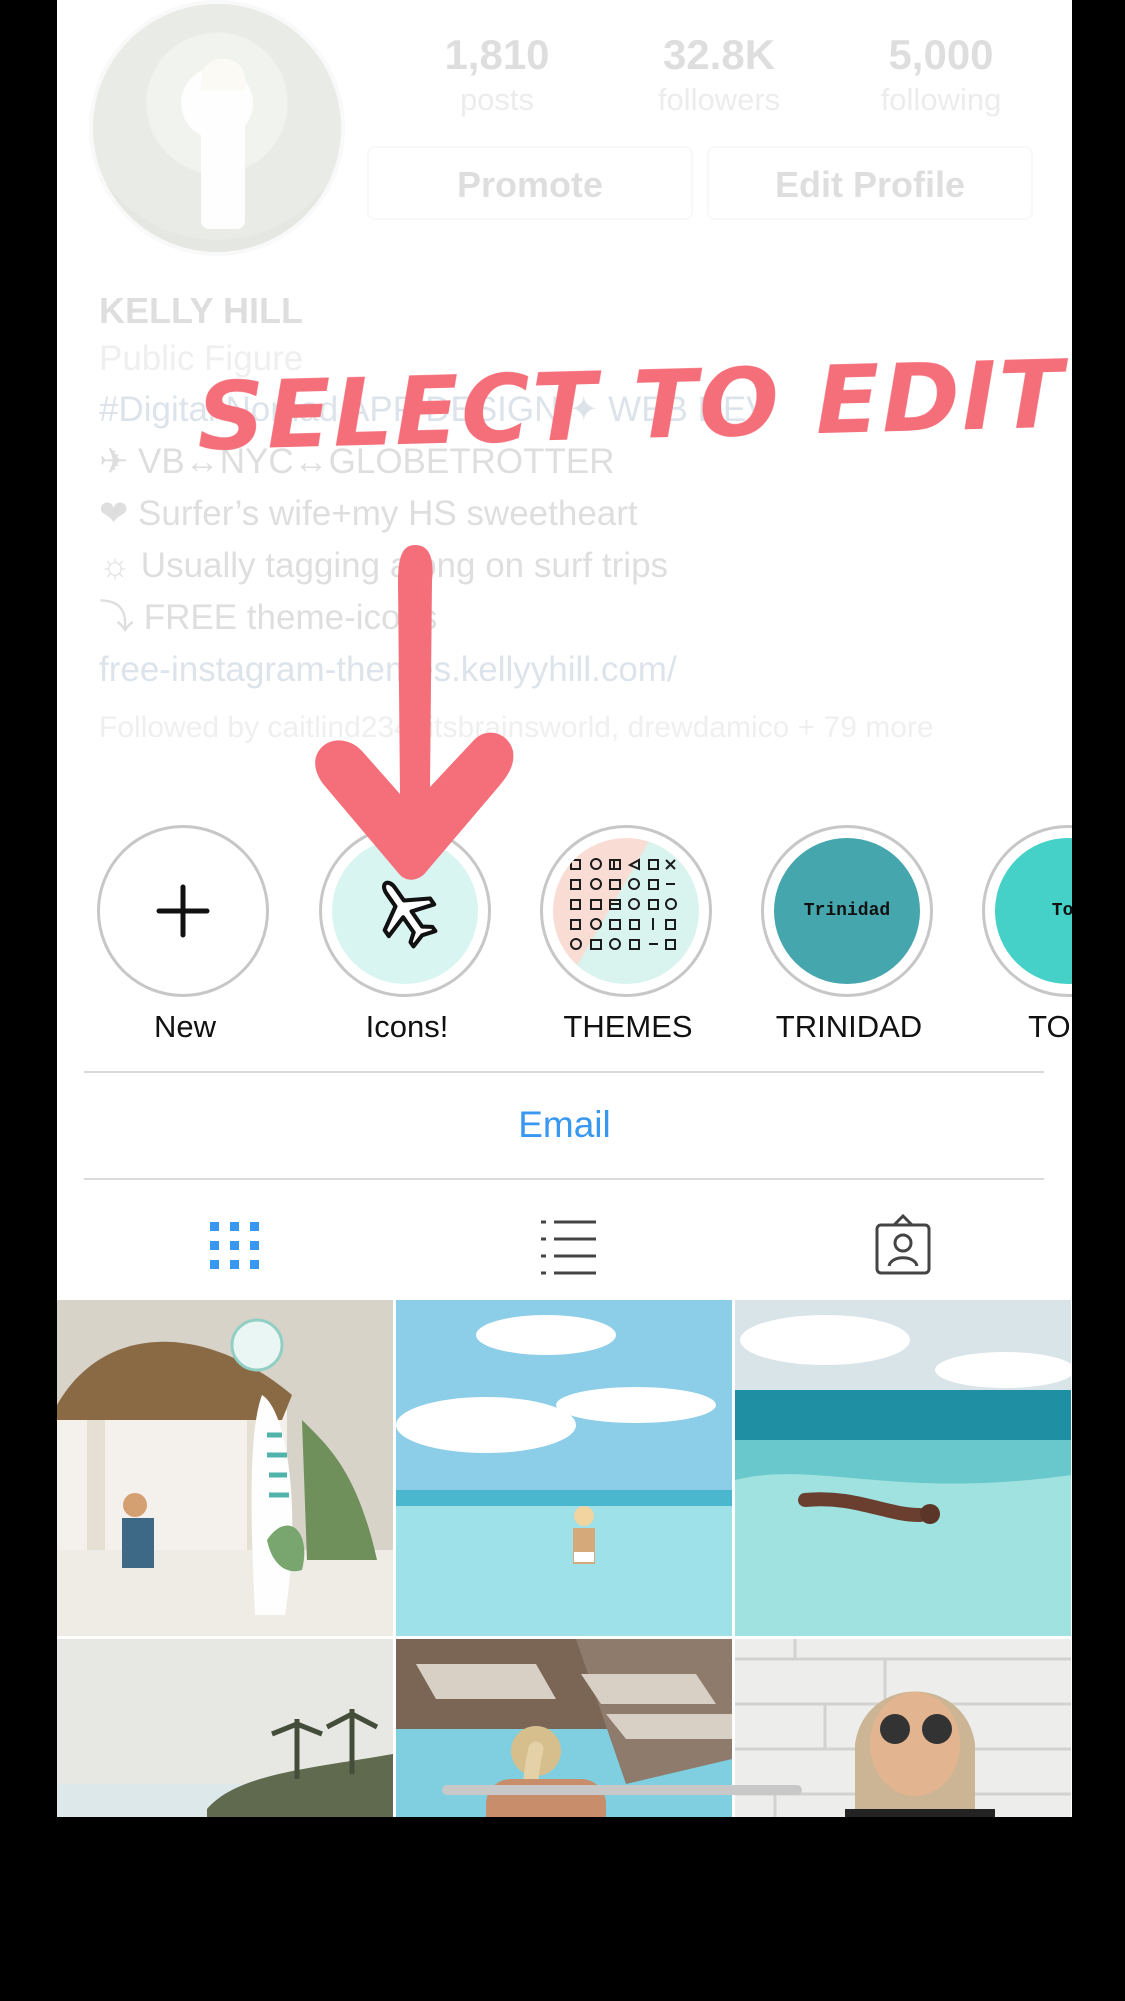 Image resolution: width=1125 pixels, height=2001 pixels. I want to click on followers-stat: 32.8K followers, so click(719, 73).